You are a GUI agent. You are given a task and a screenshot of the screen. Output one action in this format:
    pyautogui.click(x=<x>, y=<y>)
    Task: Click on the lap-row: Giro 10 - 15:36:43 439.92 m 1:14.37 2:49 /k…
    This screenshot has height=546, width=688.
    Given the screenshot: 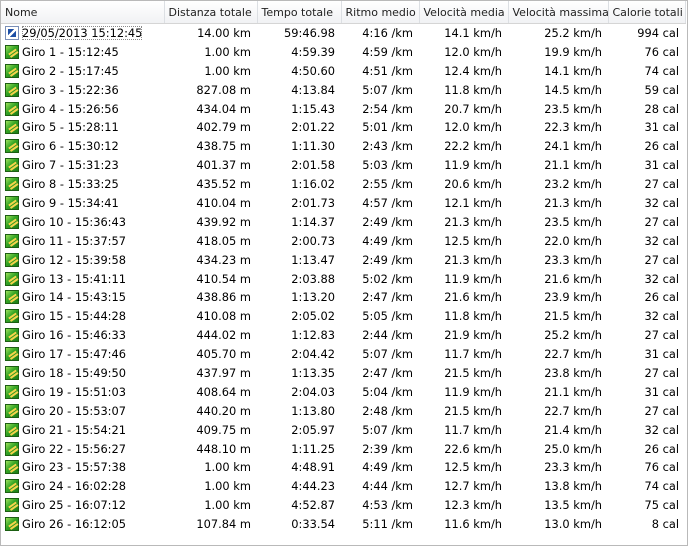 What is the action you would take?
    pyautogui.click(x=343, y=221)
    